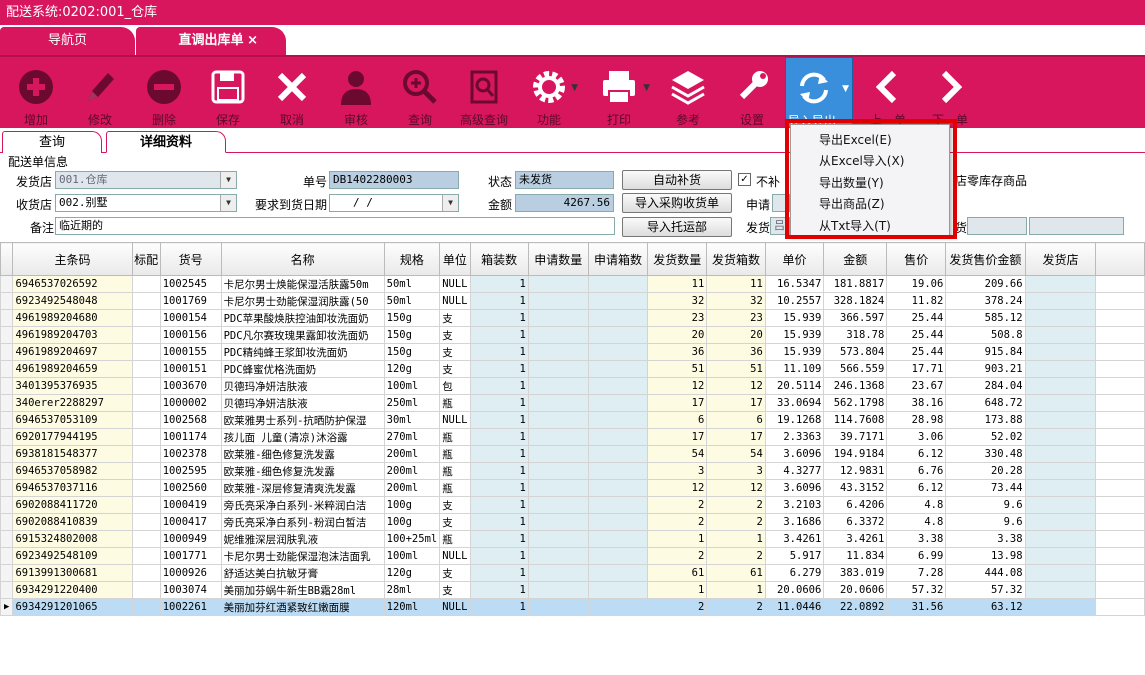 The image size is (1145, 675). I want to click on prev-order-button: 上一单, so click(888, 92).